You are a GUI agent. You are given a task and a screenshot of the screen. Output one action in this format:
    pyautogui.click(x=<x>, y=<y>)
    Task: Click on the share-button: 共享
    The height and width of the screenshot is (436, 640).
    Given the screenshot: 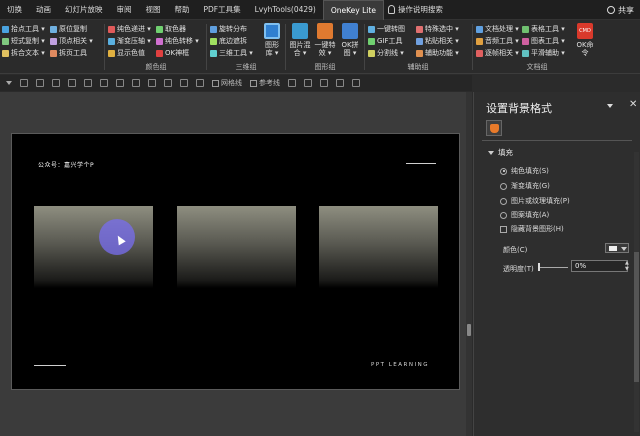 What is the action you would take?
    pyautogui.click(x=620, y=10)
    